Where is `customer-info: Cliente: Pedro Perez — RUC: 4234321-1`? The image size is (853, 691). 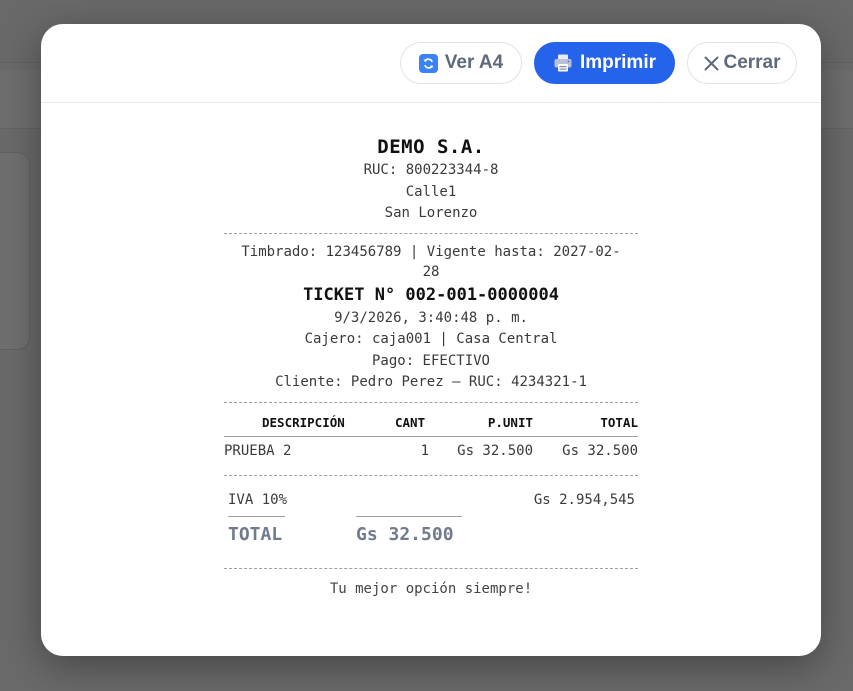
customer-info: Cliente: Pedro Perez — RUC: 4234321-1 is located at coordinates (431, 382).